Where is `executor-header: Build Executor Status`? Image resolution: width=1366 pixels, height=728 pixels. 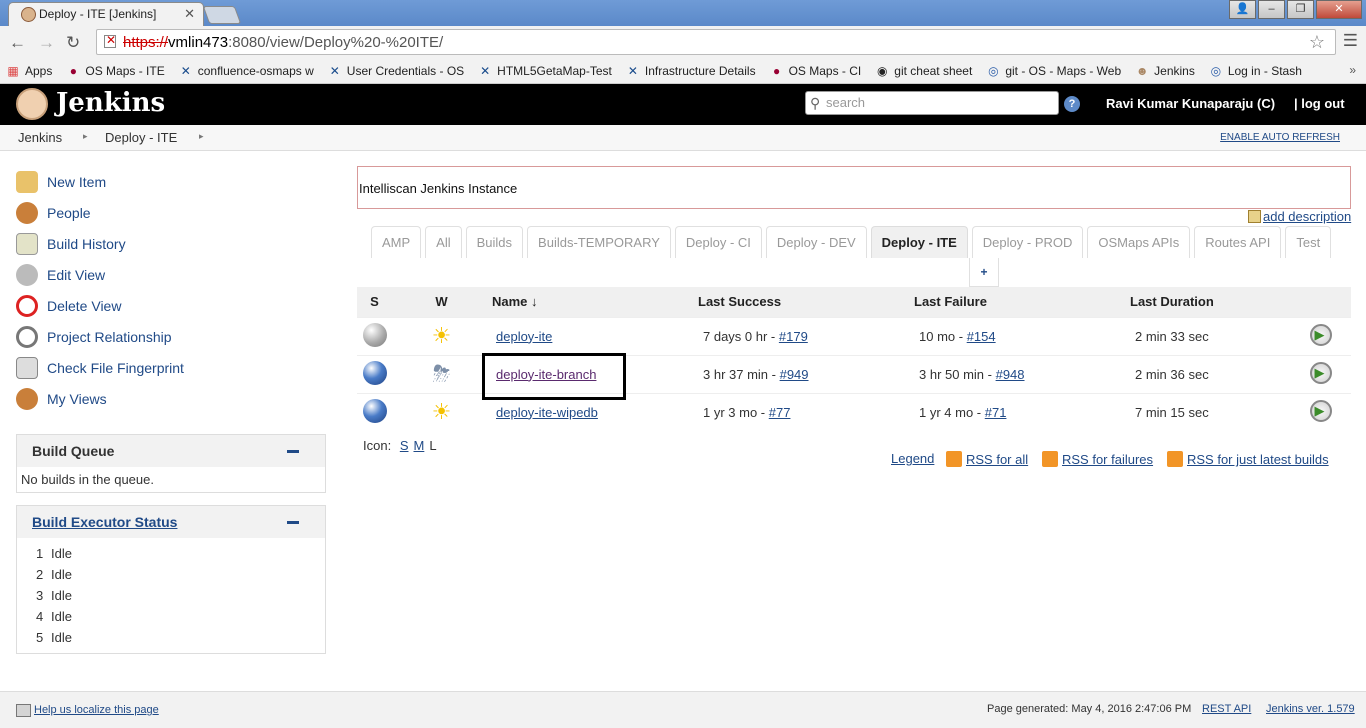
executor-header: Build Executor Status is located at coordinates (171, 522).